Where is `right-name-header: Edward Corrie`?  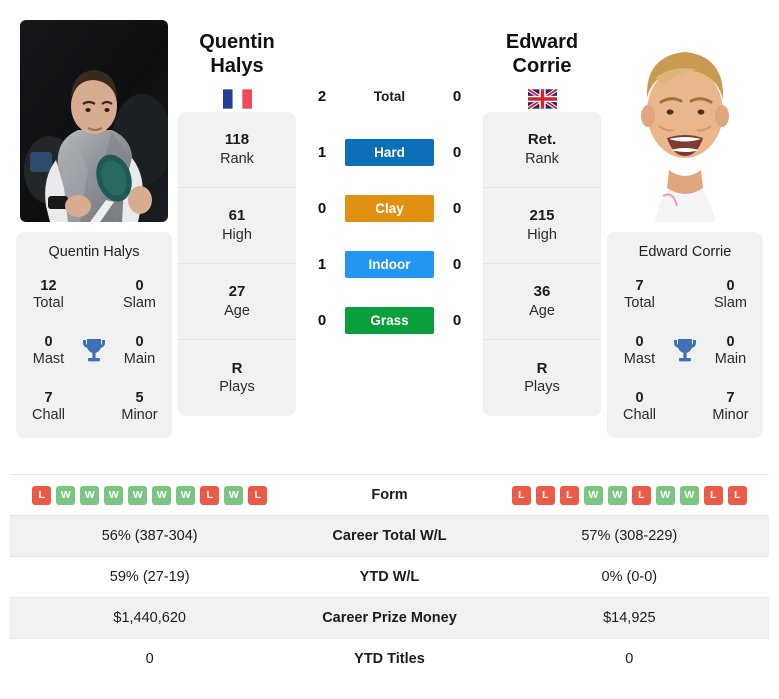 right-name-header: Edward Corrie is located at coordinates (542, 60).